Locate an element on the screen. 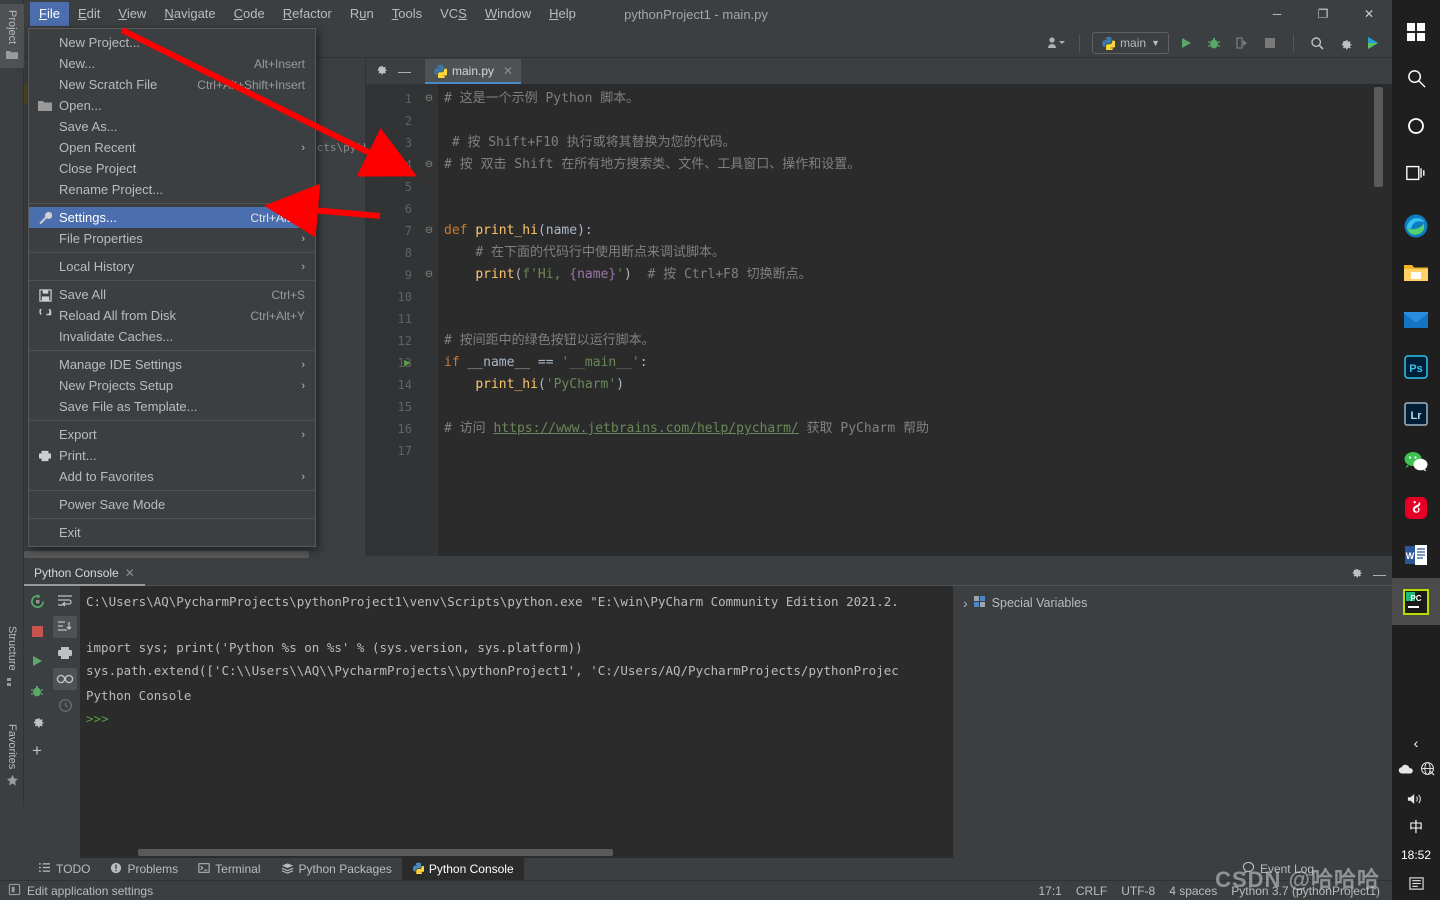 The image size is (1440, 900). word-icon: W is located at coordinates (1416, 554).